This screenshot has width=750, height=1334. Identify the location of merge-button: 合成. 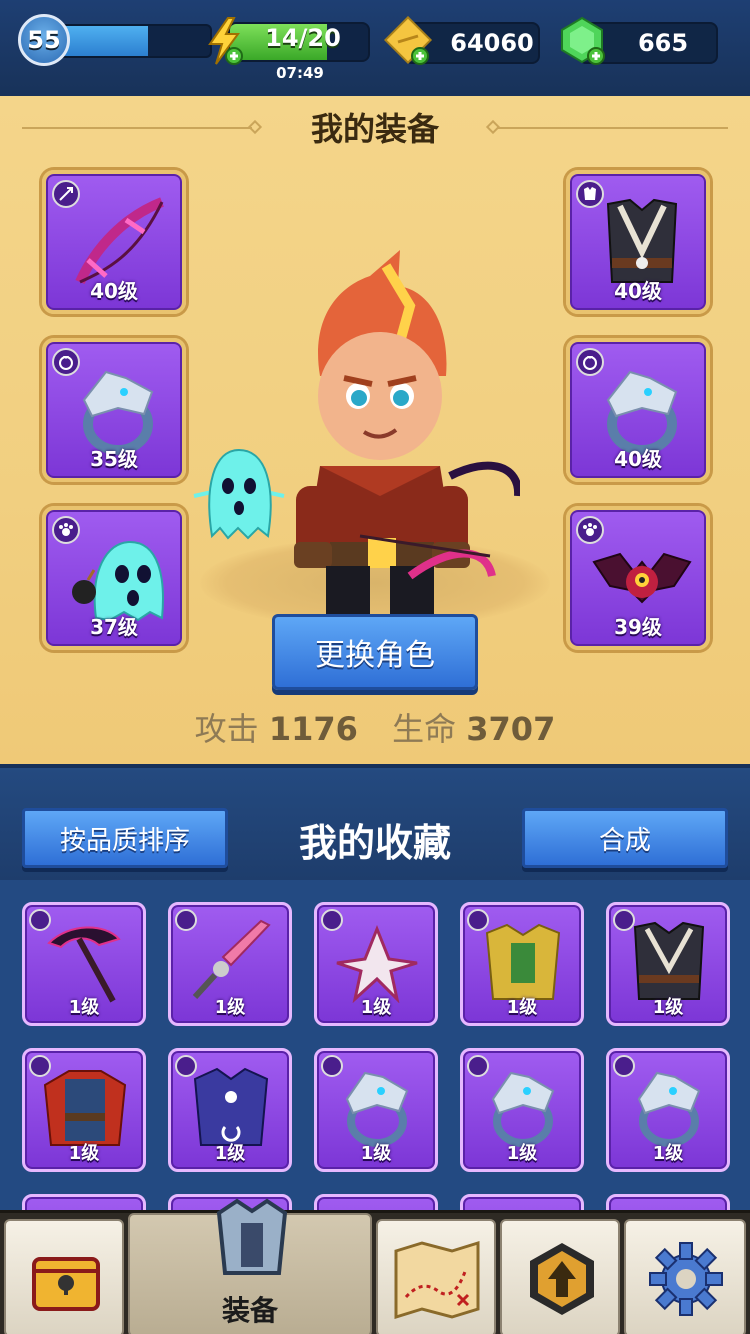
(625, 838).